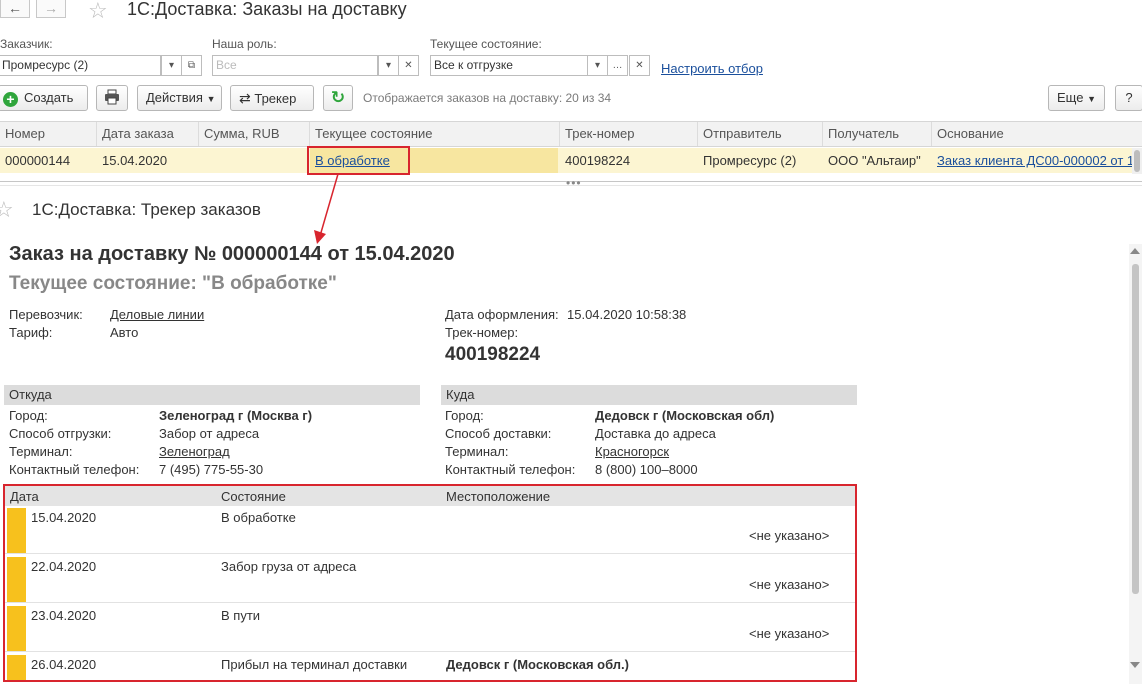 This screenshot has height=684, width=1142. Describe the element at coordinates (60, 433) in the screenshot. I see `from-method-label: Способ отгрузки:` at that location.